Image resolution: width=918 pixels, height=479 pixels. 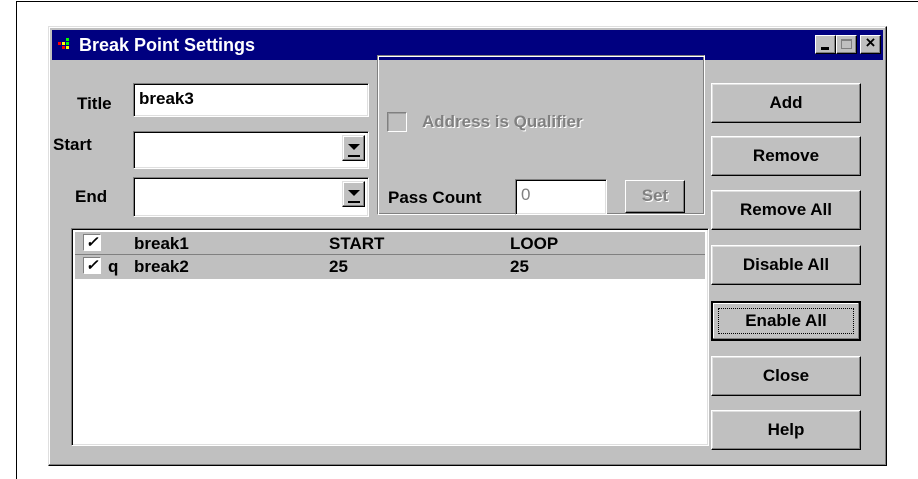 I want to click on breakpoint-start: START, so click(x=357, y=243).